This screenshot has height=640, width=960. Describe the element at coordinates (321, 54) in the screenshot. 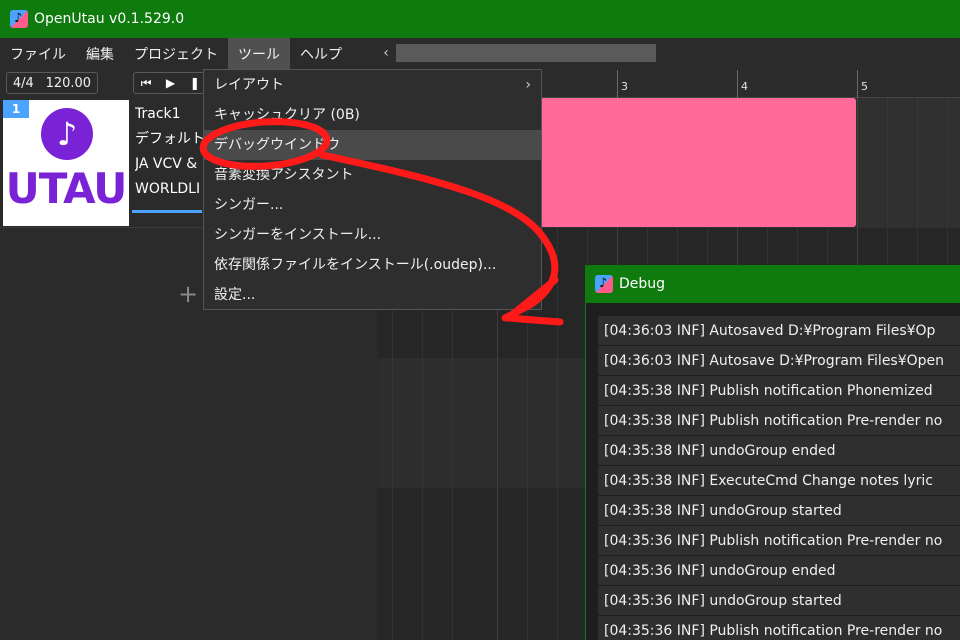

I see `menu-help: ヘルプ` at that location.